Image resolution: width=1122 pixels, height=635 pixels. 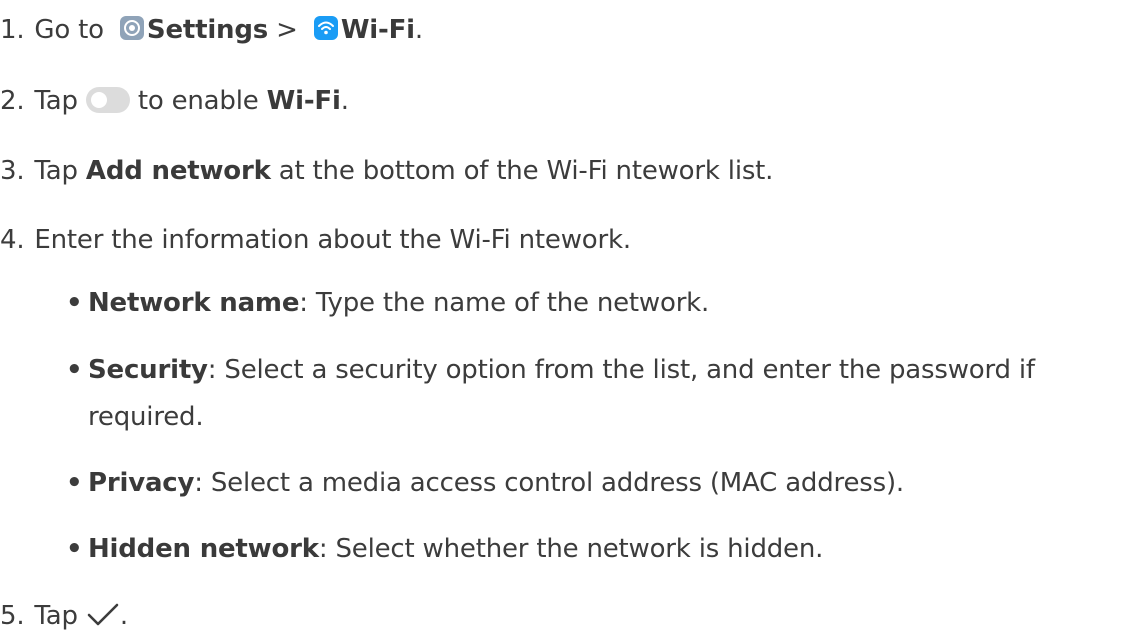 I want to click on step-number: 2., so click(x=12, y=101).